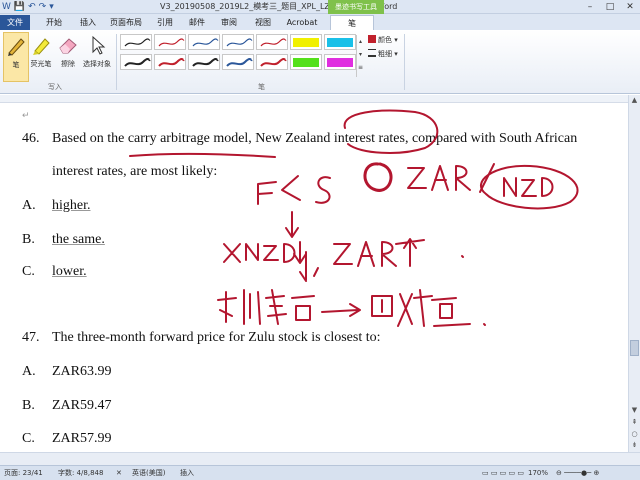 The width and height of the screenshot is (640, 480). Describe the element at coordinates (41, 57) in the screenshot. I see `highlighter-button: 荧光笔` at that location.